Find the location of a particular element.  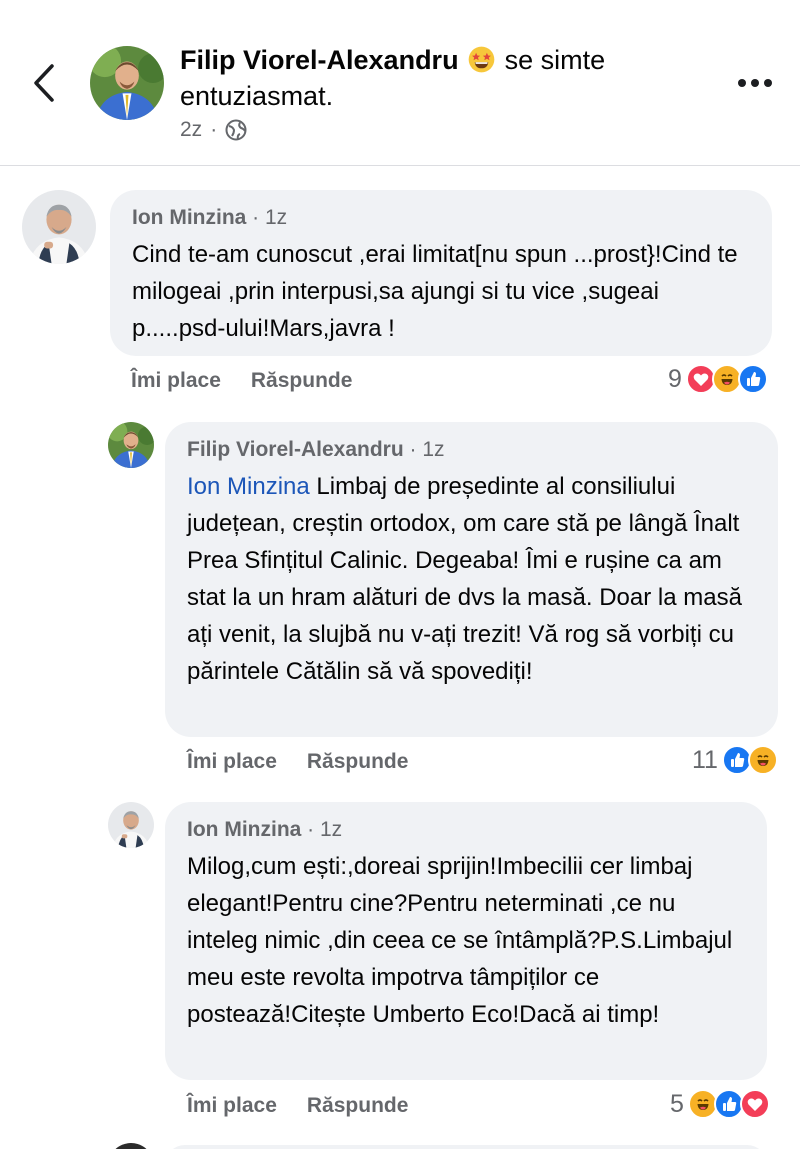

more-options-button is located at coordinates (755, 83).